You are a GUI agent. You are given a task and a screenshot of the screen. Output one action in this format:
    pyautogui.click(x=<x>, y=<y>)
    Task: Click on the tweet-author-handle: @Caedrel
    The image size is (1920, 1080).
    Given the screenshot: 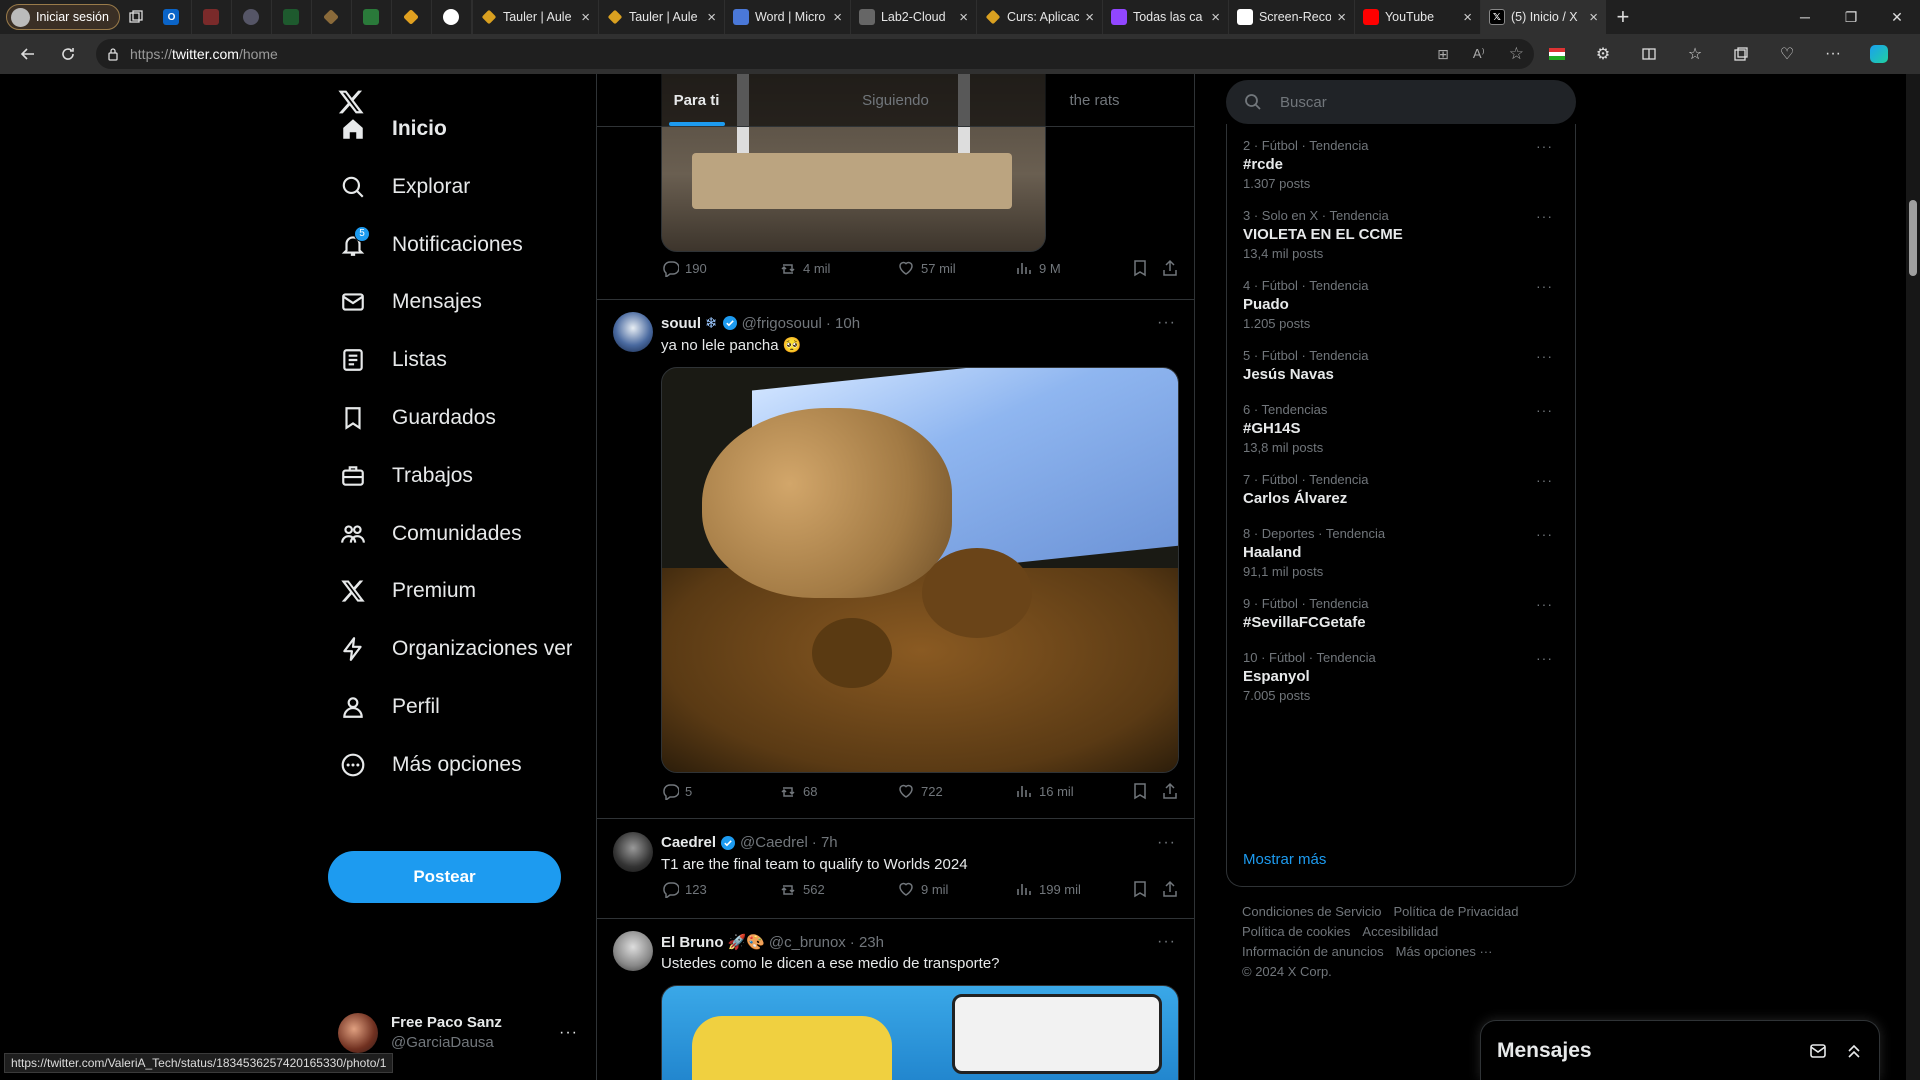 What is the action you would take?
    pyautogui.click(x=774, y=842)
    